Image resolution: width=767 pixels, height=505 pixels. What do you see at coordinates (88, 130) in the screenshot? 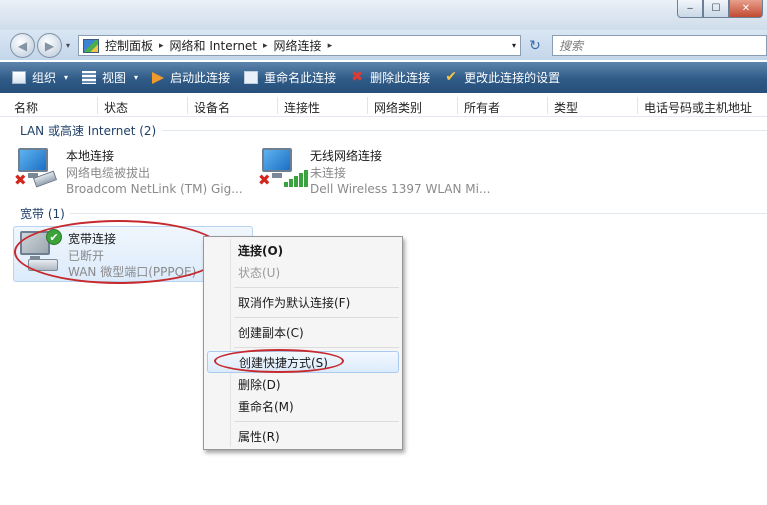
I see `group-title-lan: LAN 或高速 Internet (2)` at bounding box center [88, 130].